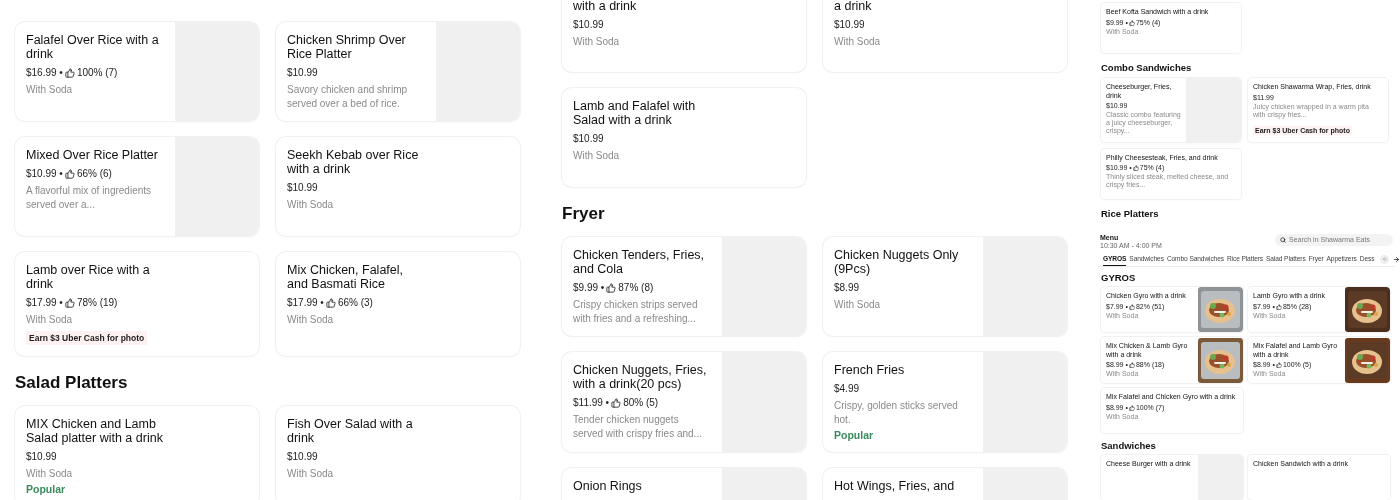  Describe the element at coordinates (897, 262) in the screenshot. I see `item-title: Chicken Nuggets Only (9Pcs)` at that location.